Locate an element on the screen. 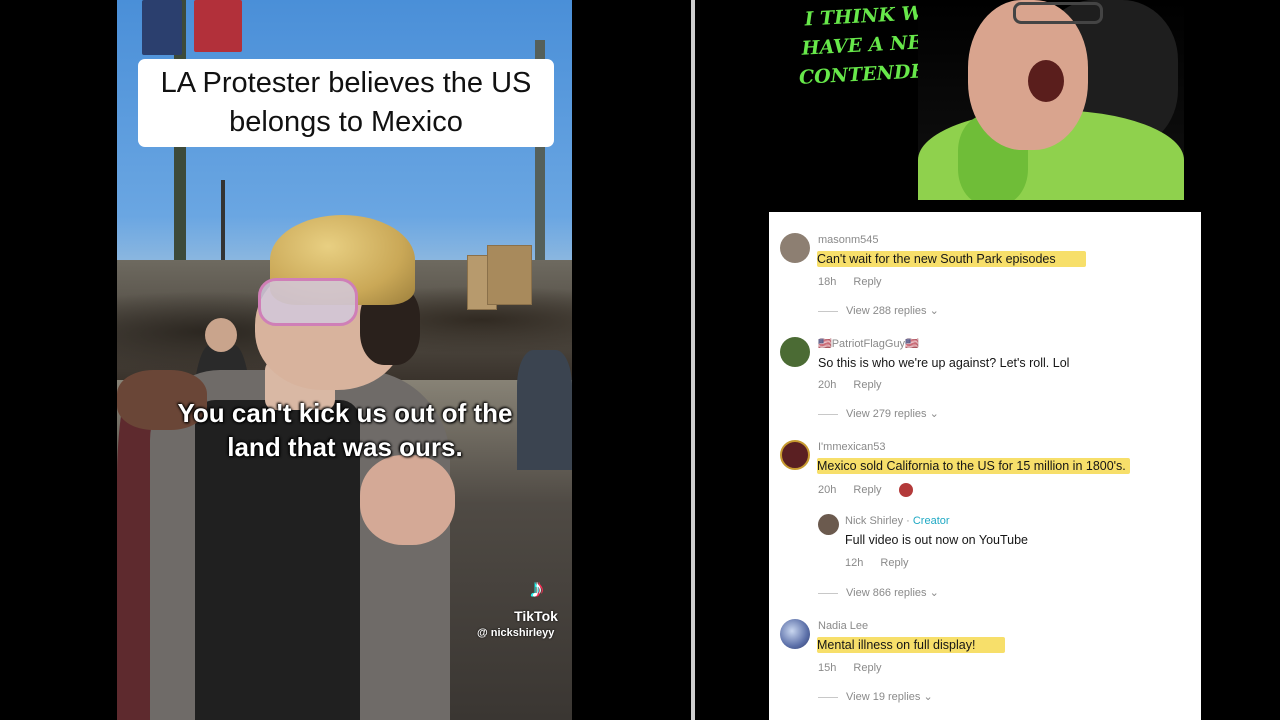  tiktok-brand: TikTok is located at coordinates (536, 616).